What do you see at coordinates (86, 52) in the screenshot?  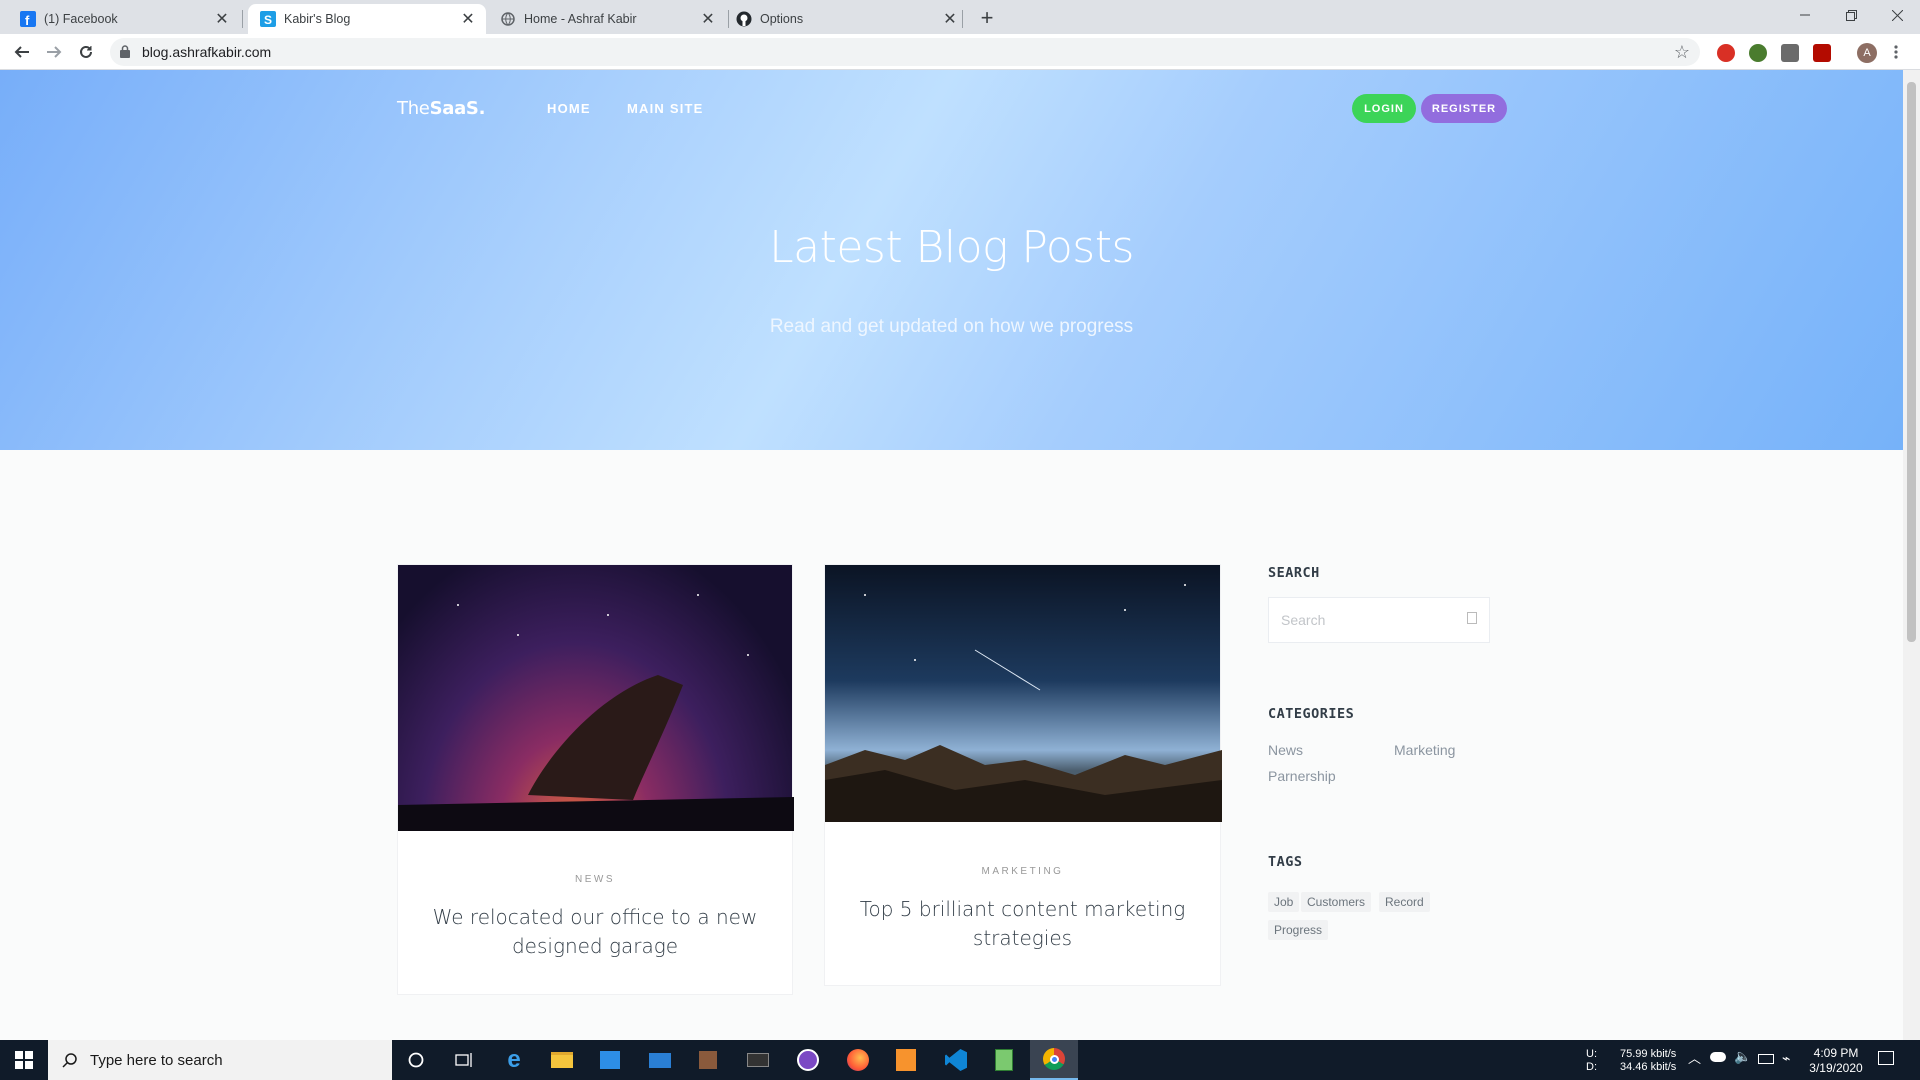 I see `reload-button` at bounding box center [86, 52].